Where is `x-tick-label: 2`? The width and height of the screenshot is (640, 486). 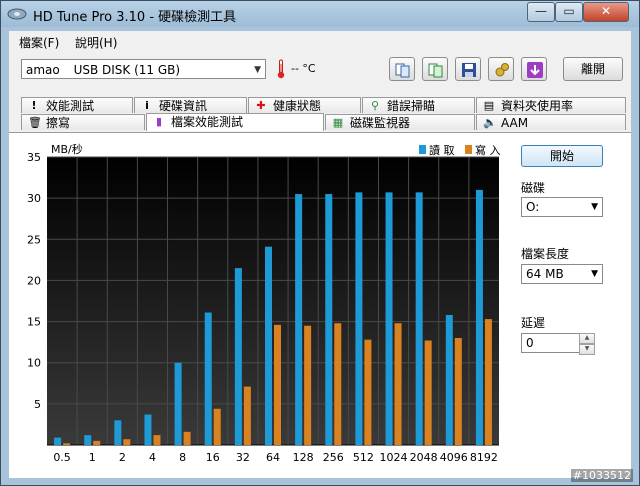 x-tick-label: 2 is located at coordinates (122, 457).